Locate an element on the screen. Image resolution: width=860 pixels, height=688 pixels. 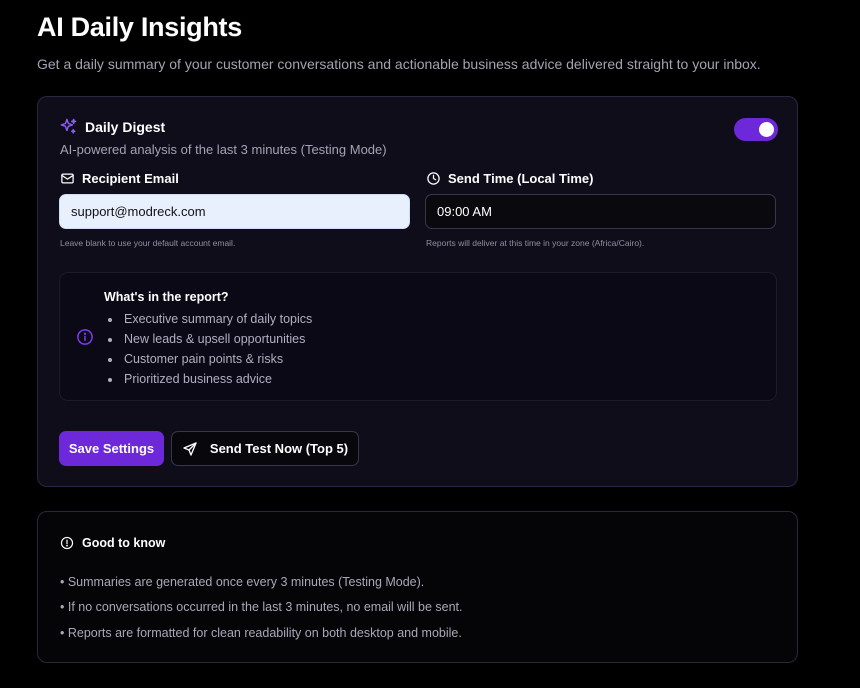
digest-title: Daily Digest is located at coordinates (125, 126).